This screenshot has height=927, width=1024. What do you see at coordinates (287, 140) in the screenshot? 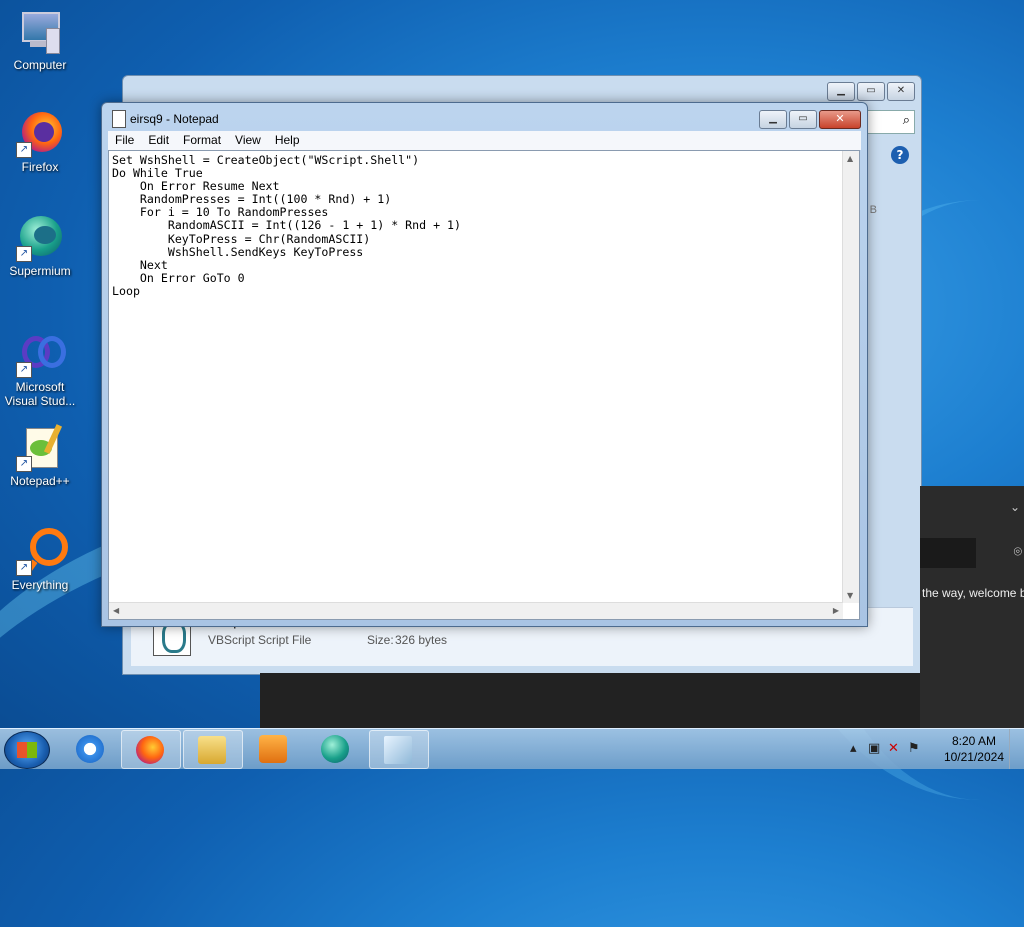
I see `menu-help: Help` at bounding box center [287, 140].